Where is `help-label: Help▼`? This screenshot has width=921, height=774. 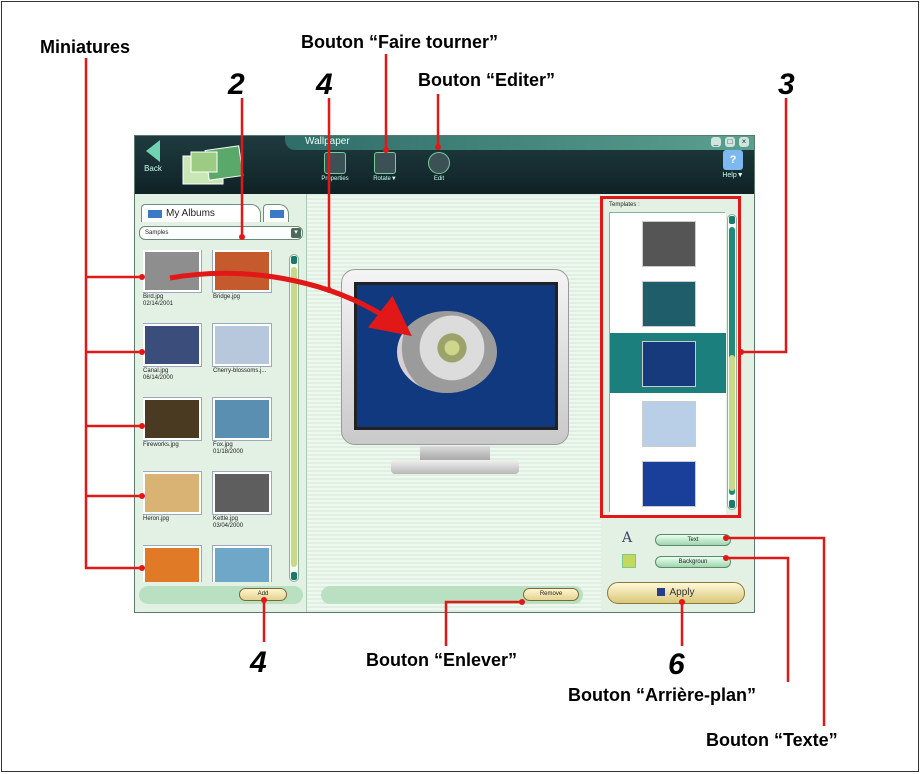 help-label: Help▼ is located at coordinates (733, 175).